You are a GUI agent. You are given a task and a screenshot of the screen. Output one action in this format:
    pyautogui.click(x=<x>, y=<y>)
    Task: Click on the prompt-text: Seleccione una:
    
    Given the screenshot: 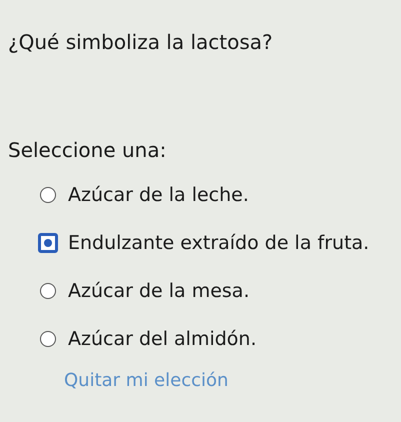 What is the action you would take?
    pyautogui.click(x=88, y=150)
    